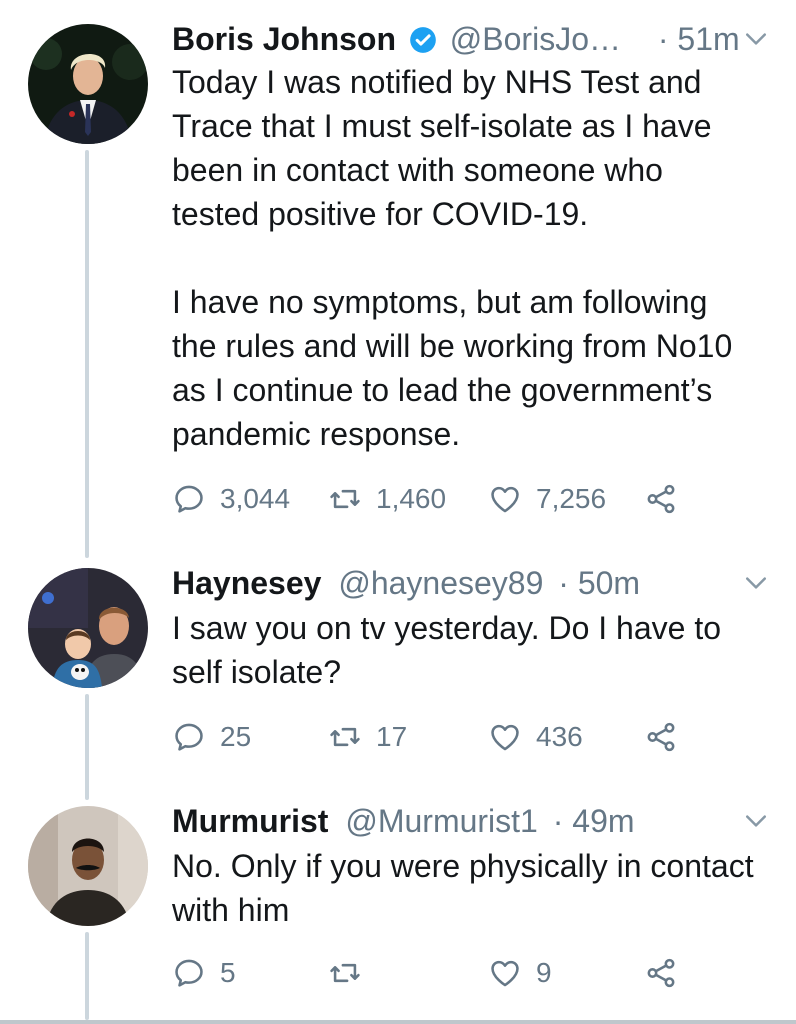  Describe the element at coordinates (411, 498) in the screenshot. I see `retweet-count: 1,460` at that location.